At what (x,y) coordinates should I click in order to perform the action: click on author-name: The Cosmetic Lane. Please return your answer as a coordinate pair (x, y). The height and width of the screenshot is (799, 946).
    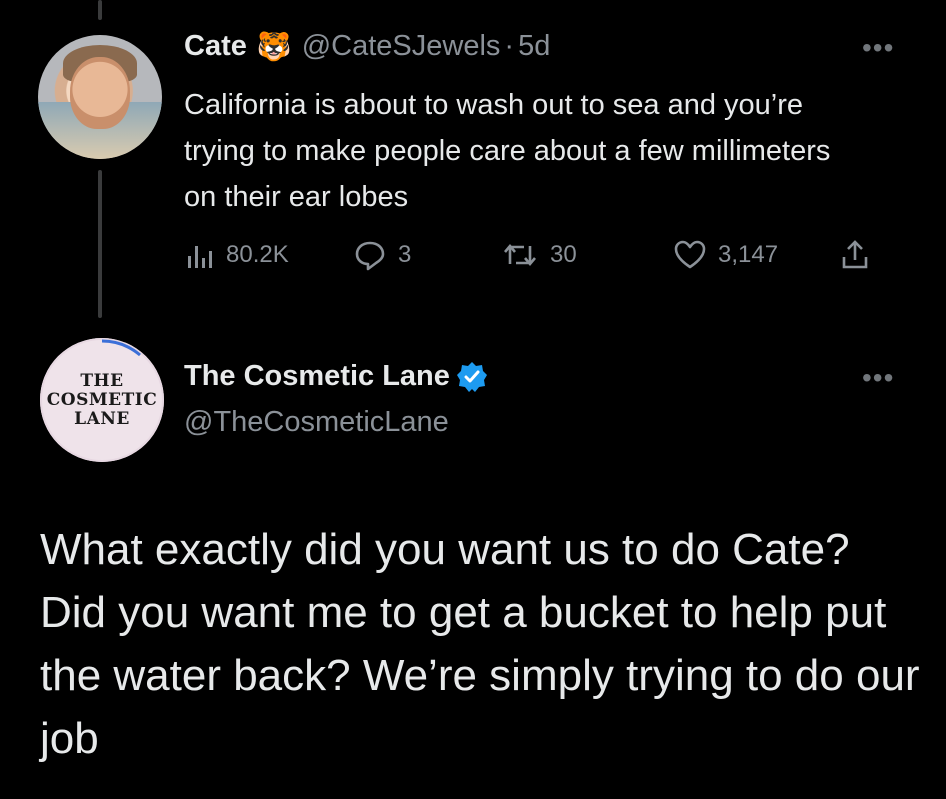
    Looking at the image, I should click on (317, 376).